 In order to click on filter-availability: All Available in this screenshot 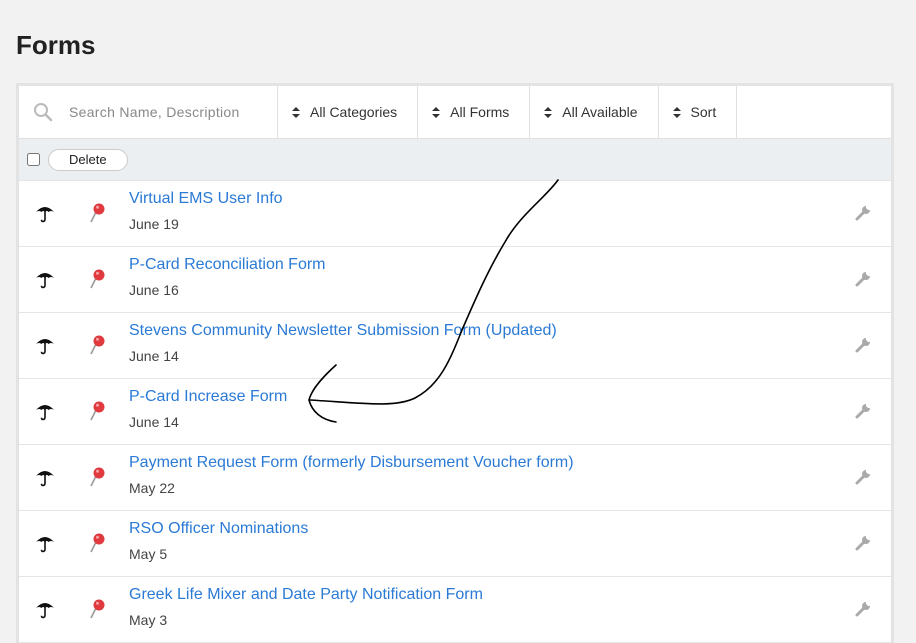, I will do `click(594, 112)`.